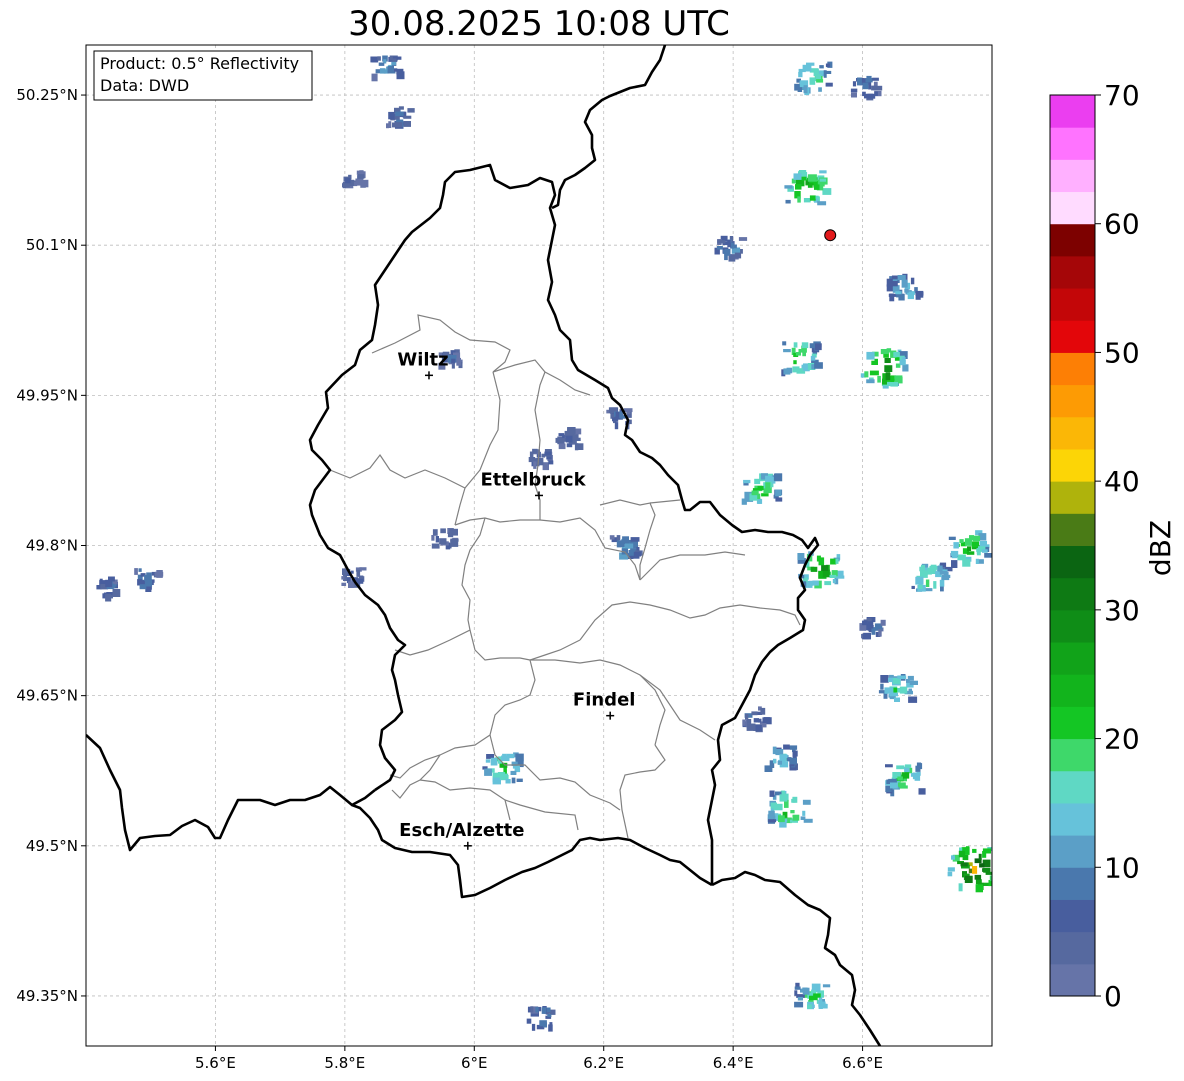  What do you see at coordinates (203, 75) in the screenshot?
I see `info-box: Product: 0.5° Reflectivity Data: DWD` at bounding box center [203, 75].